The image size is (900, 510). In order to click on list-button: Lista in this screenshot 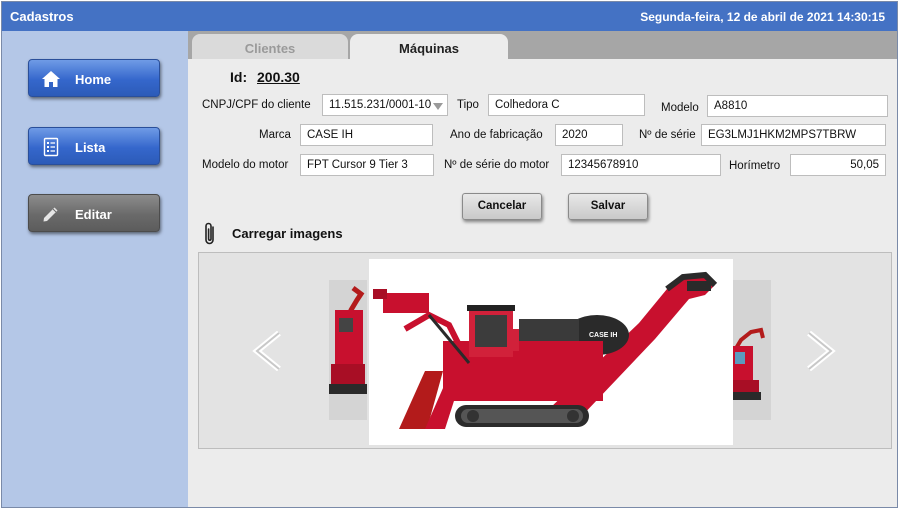, I will do `click(94, 146)`.